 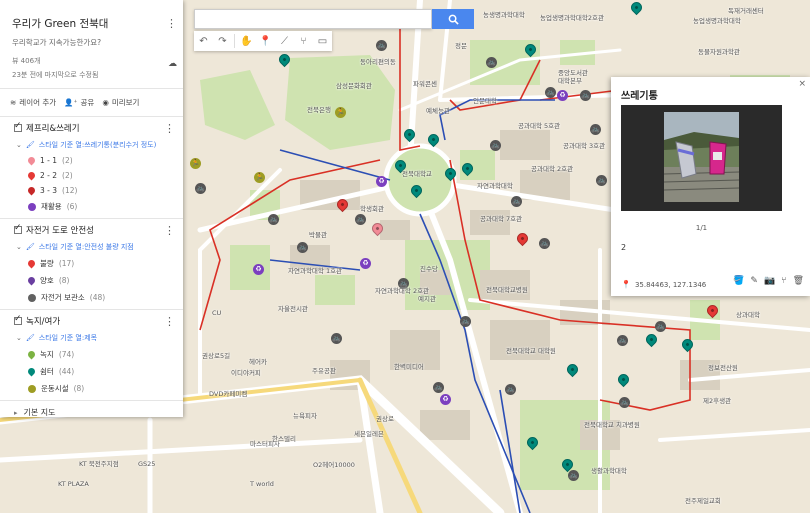 I want to click on layer-style-link: ⌄ 🖌 스타일 기준 열:쓰레기통(분리수거 정도), so click(x=93, y=145).